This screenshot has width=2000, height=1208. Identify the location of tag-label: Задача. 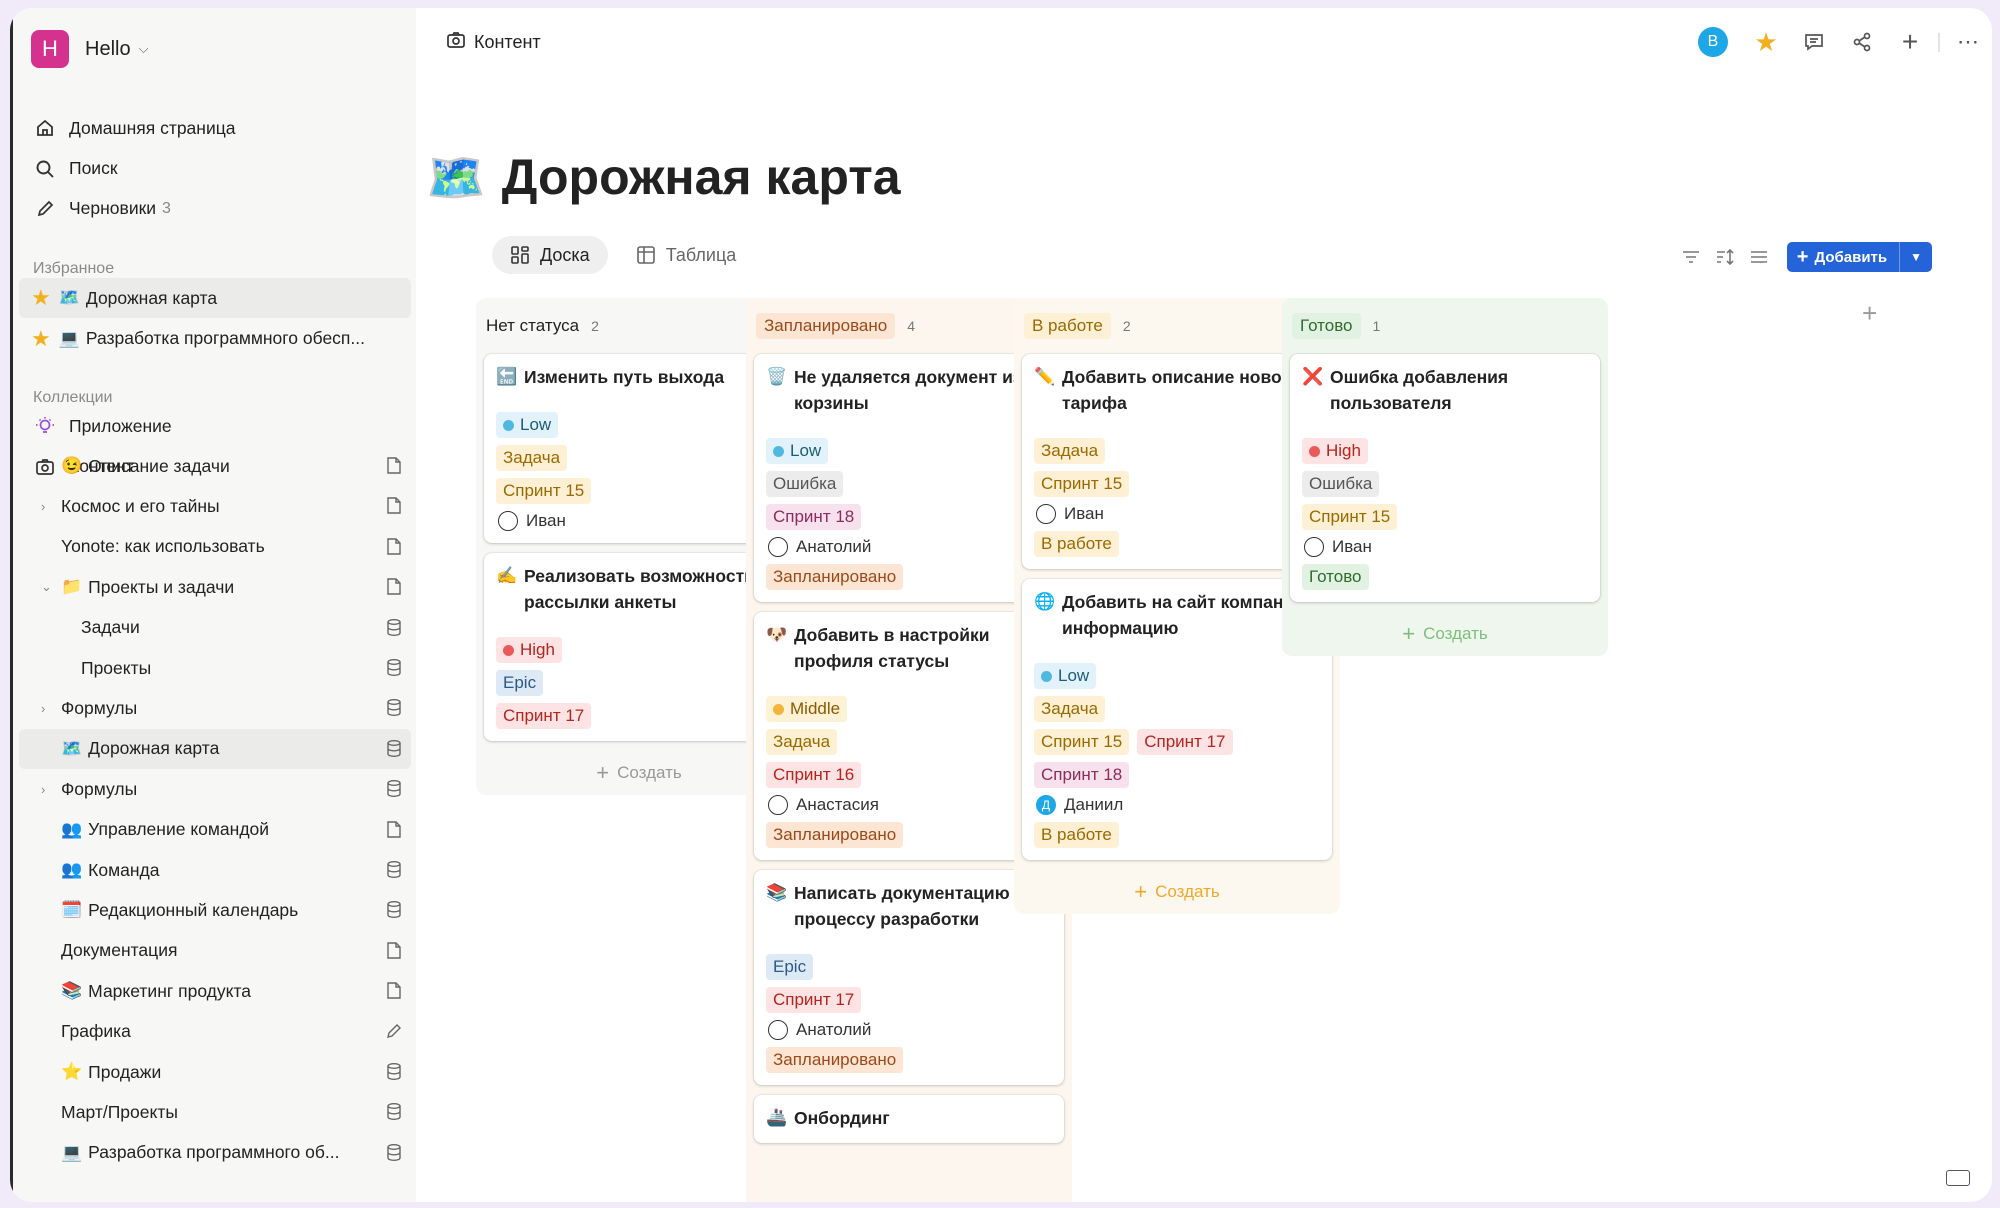
(1070, 450).